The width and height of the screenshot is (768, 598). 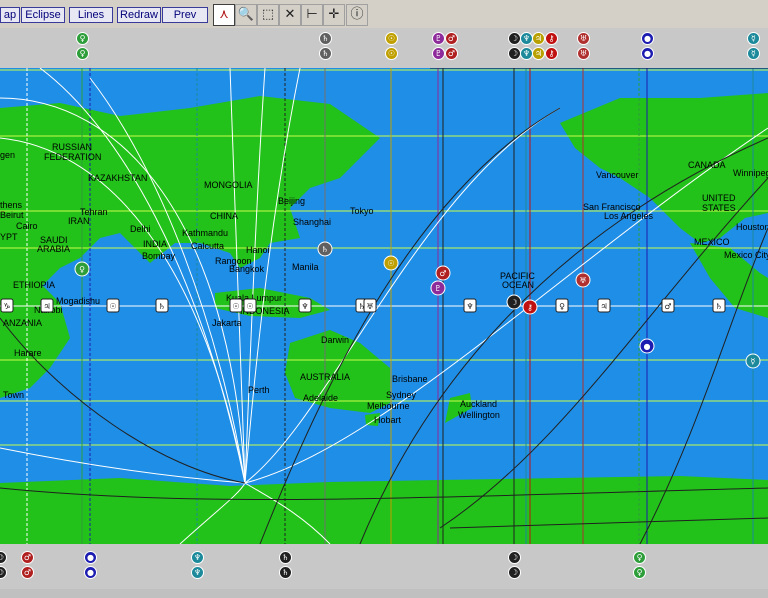 What do you see at coordinates (639, 572) in the screenshot?
I see `bottom-marker-venus-lower: ♀` at bounding box center [639, 572].